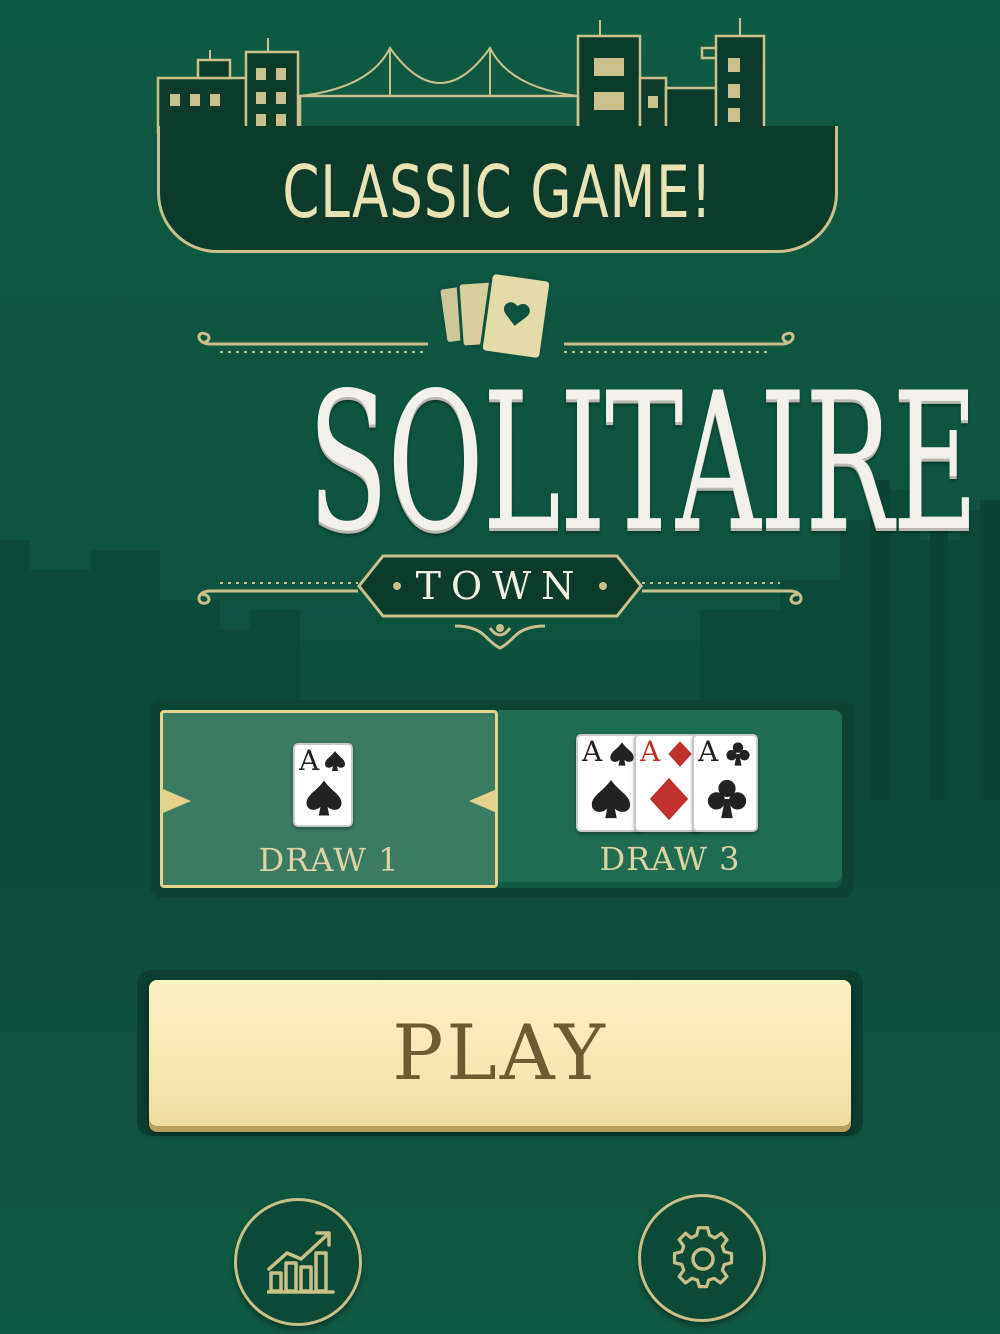 The height and width of the screenshot is (1334, 1000). What do you see at coordinates (461, 76) in the screenshot?
I see `banner-city-illustration` at bounding box center [461, 76].